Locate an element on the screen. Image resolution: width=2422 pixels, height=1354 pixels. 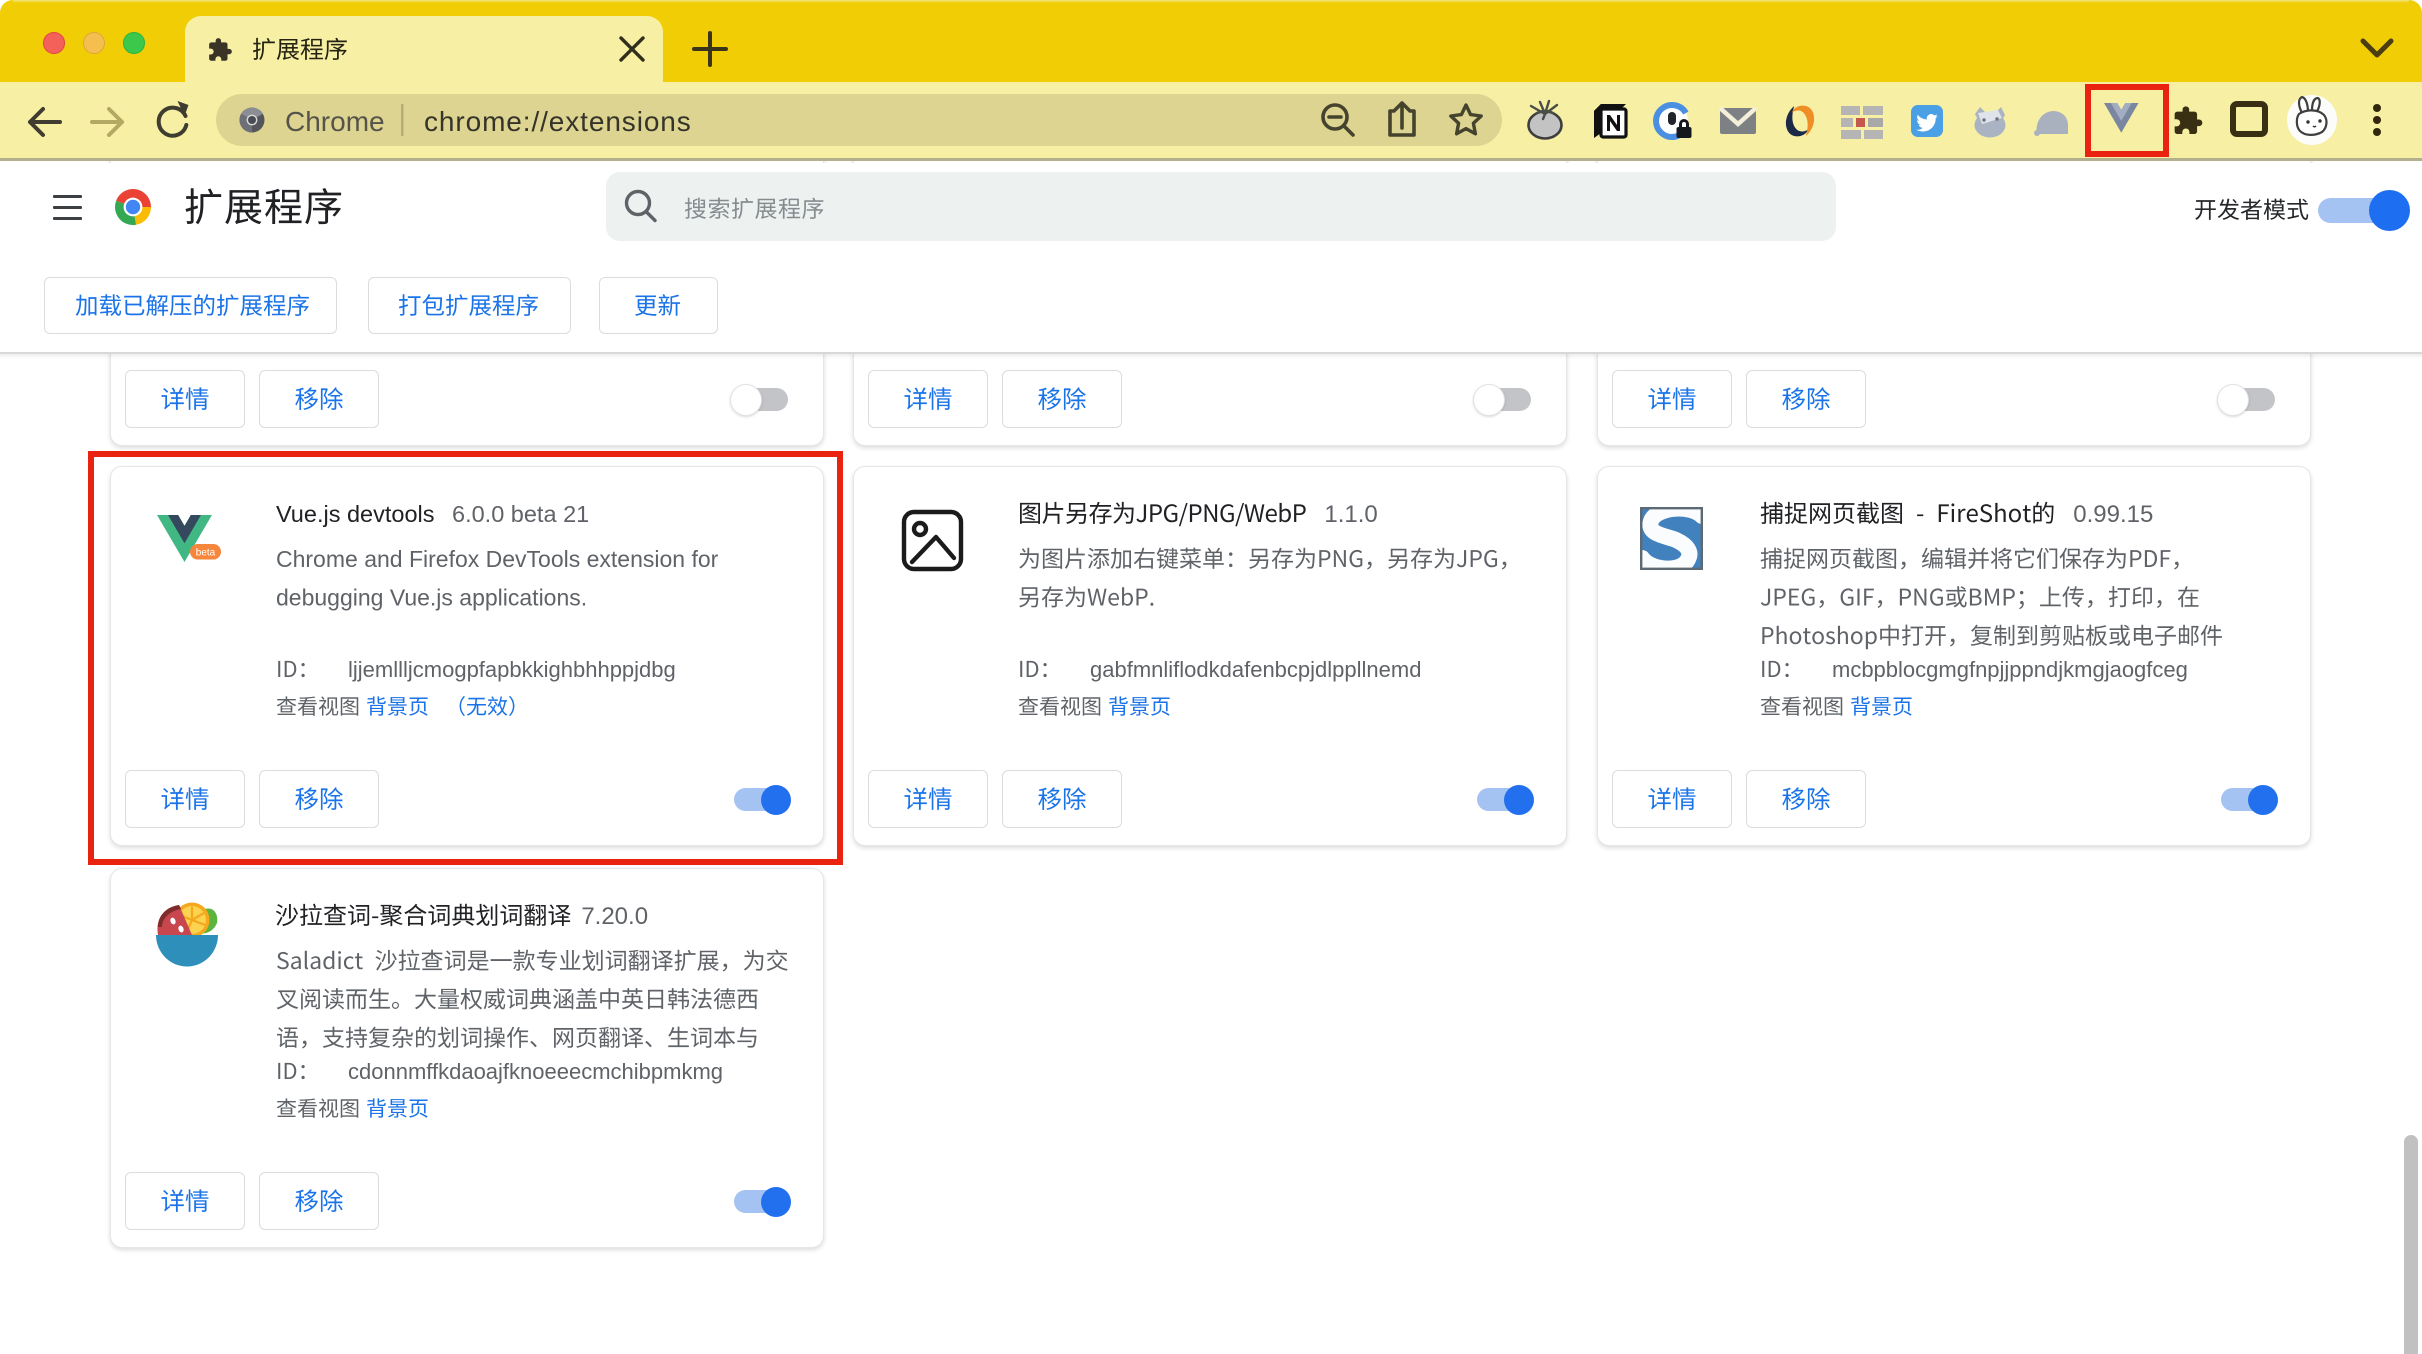
svg-text: 1.1.0 is located at coordinates (1350, 514).